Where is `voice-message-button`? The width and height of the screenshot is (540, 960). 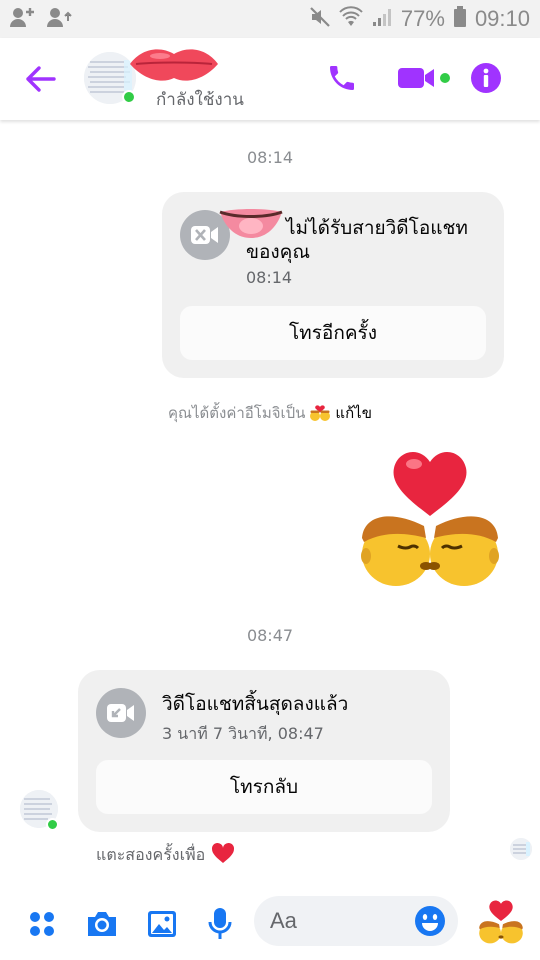 voice-message-button is located at coordinates (220, 924).